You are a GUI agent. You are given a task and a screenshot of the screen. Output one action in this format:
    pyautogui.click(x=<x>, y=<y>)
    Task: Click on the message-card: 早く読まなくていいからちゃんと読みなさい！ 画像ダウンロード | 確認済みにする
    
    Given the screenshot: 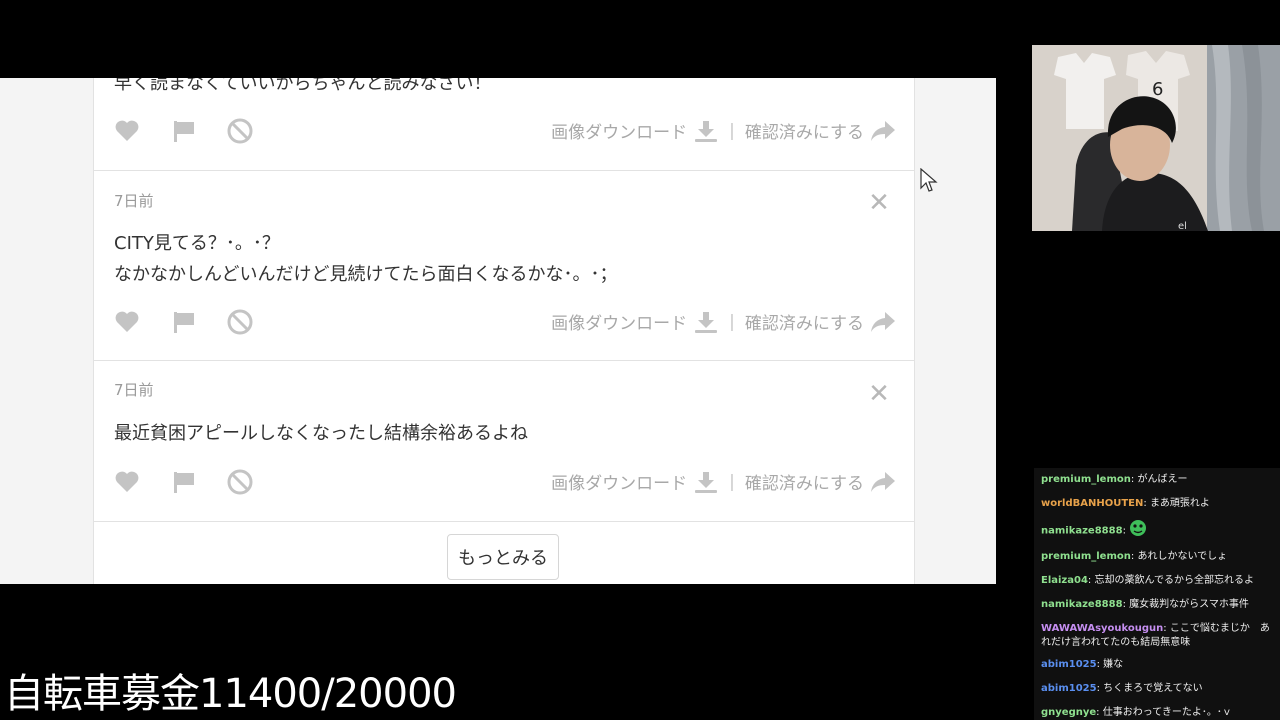 What is the action you would take?
    pyautogui.click(x=504, y=124)
    